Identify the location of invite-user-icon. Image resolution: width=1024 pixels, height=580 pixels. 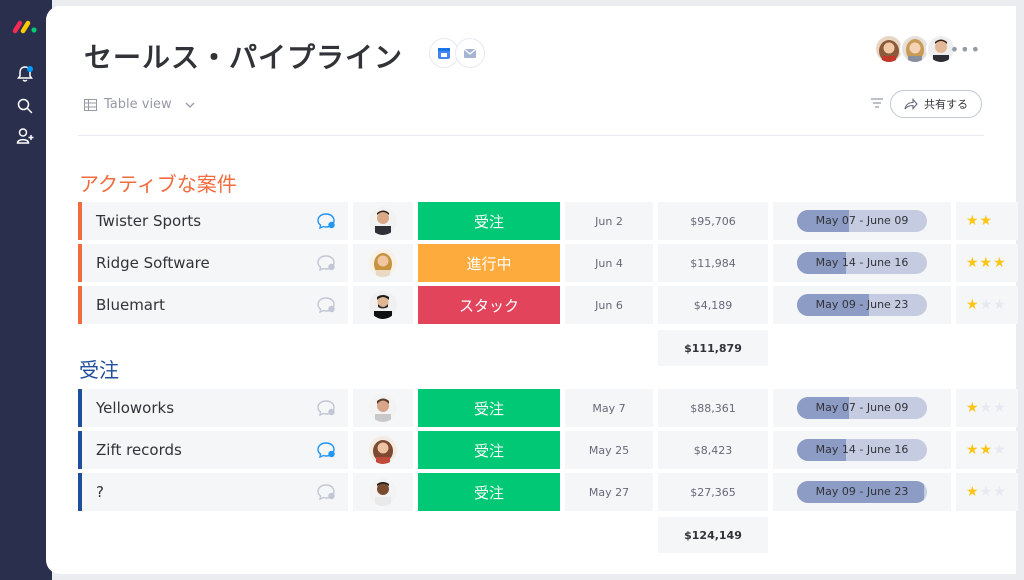
(25, 136).